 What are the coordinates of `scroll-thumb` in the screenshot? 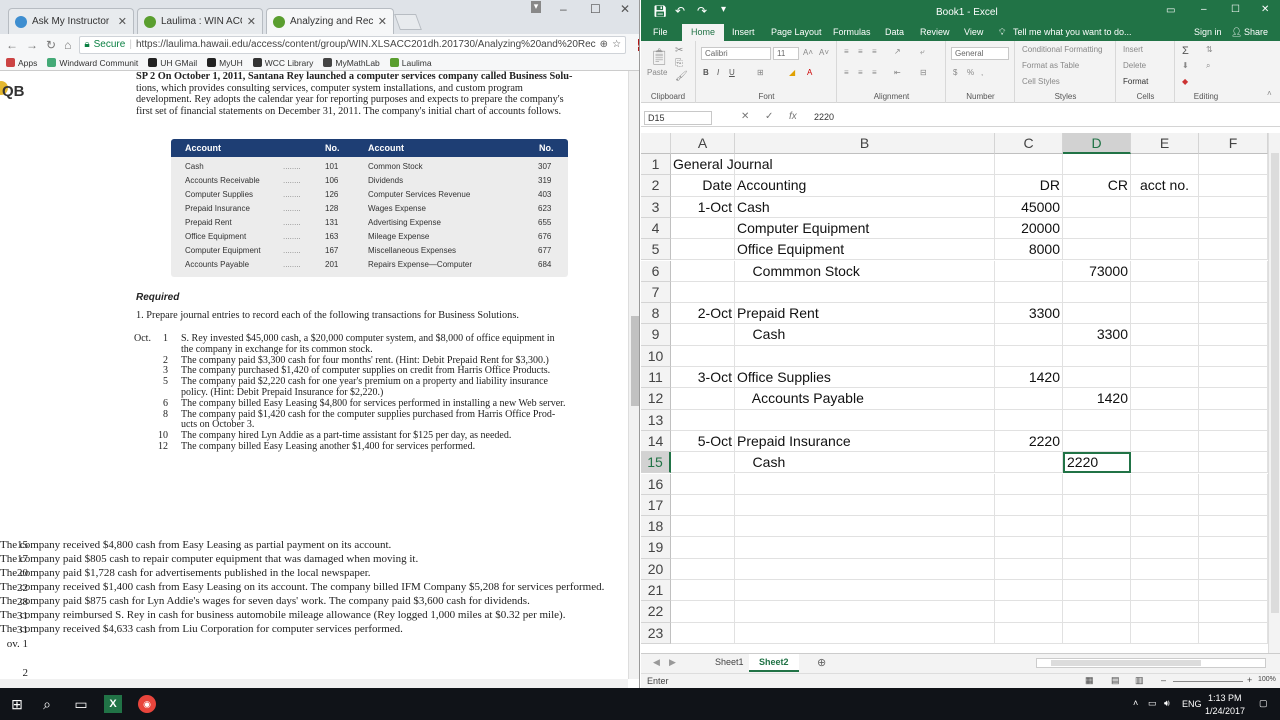 It's located at (1275, 383).